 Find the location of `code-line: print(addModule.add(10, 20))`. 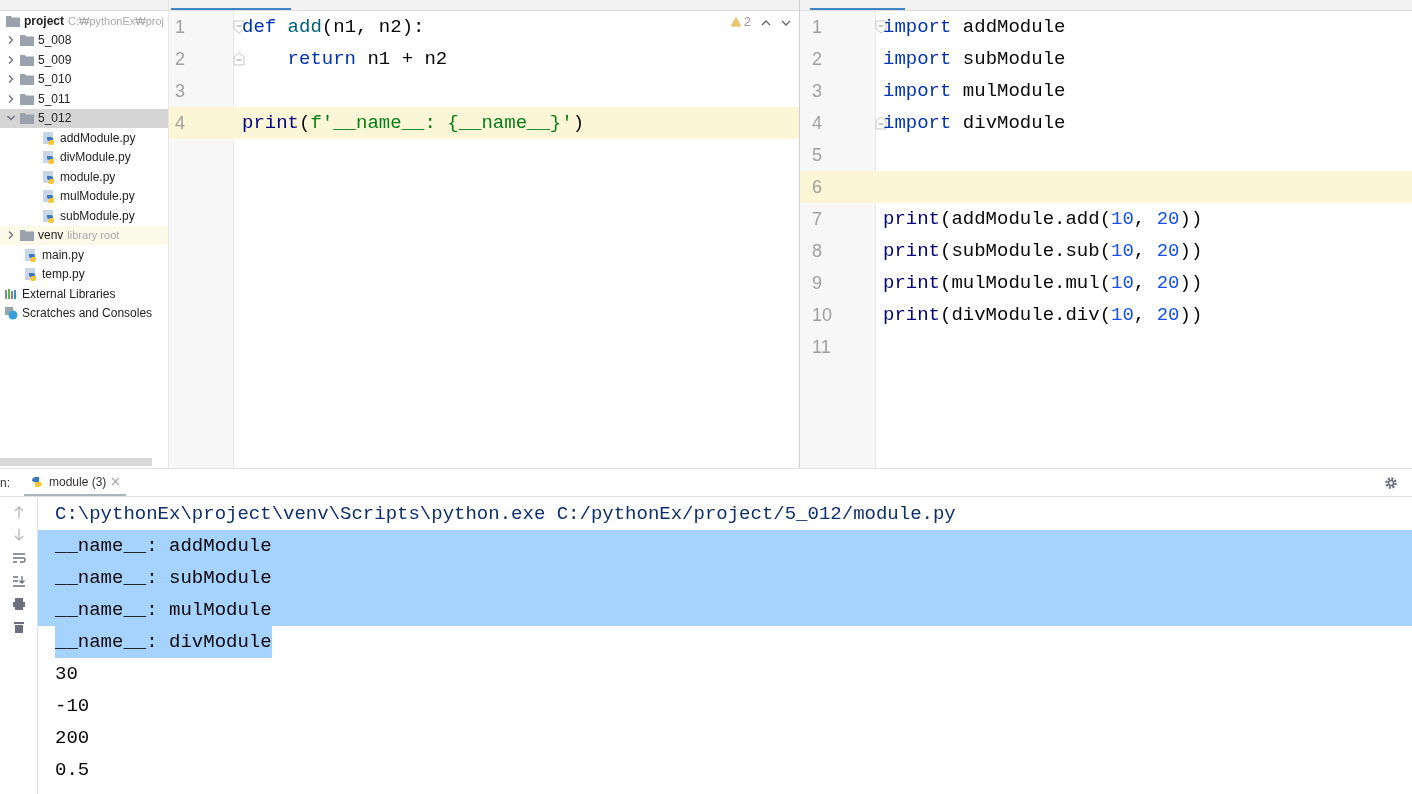

code-line: print(addModule.add(10, 20)) is located at coordinates (1043, 219).